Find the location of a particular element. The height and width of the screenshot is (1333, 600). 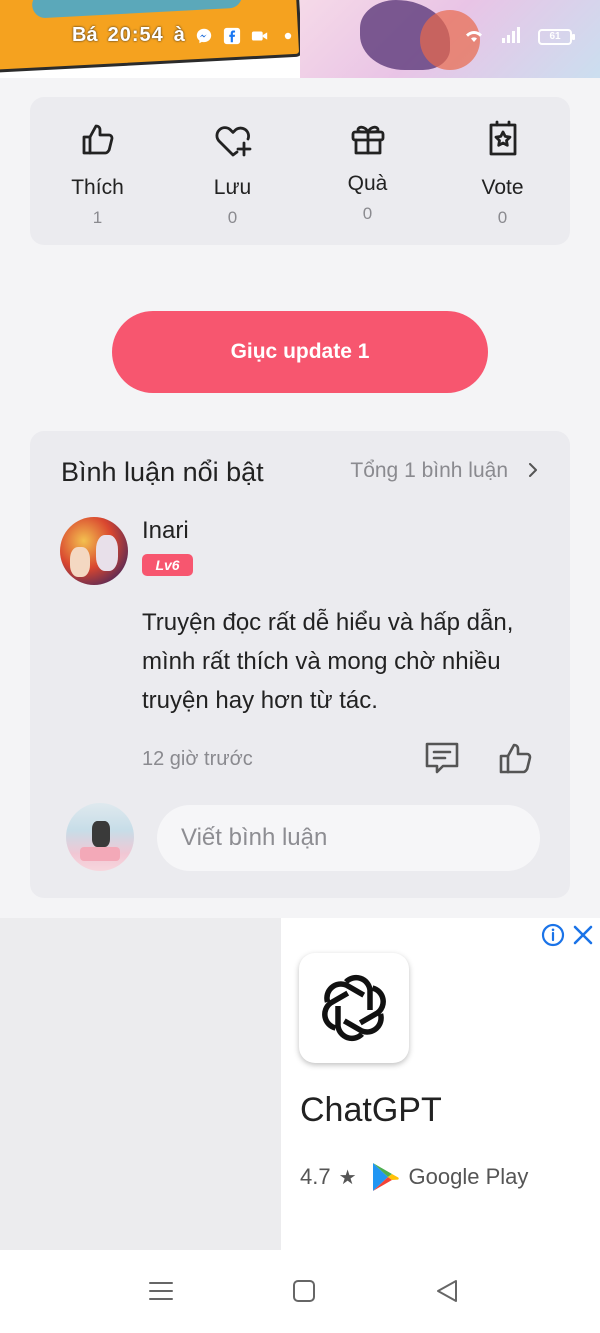

messenger-icon is located at coordinates (204, 36).